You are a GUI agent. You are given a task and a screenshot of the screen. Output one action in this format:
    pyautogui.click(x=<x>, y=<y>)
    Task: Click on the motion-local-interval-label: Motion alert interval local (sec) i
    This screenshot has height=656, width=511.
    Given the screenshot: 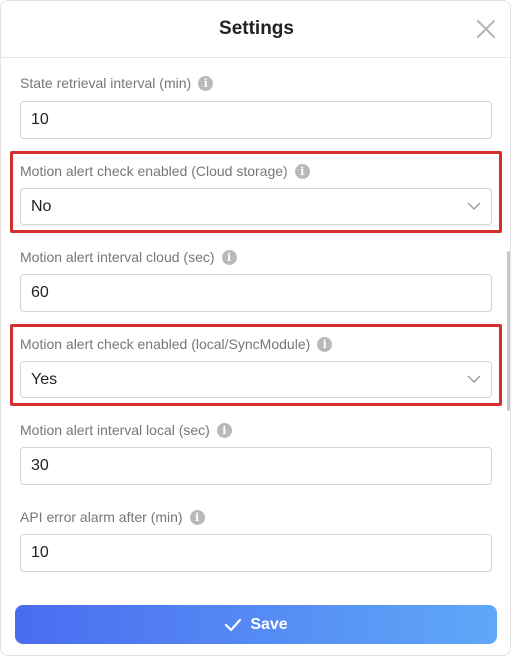 What is the action you would take?
    pyautogui.click(x=126, y=430)
    